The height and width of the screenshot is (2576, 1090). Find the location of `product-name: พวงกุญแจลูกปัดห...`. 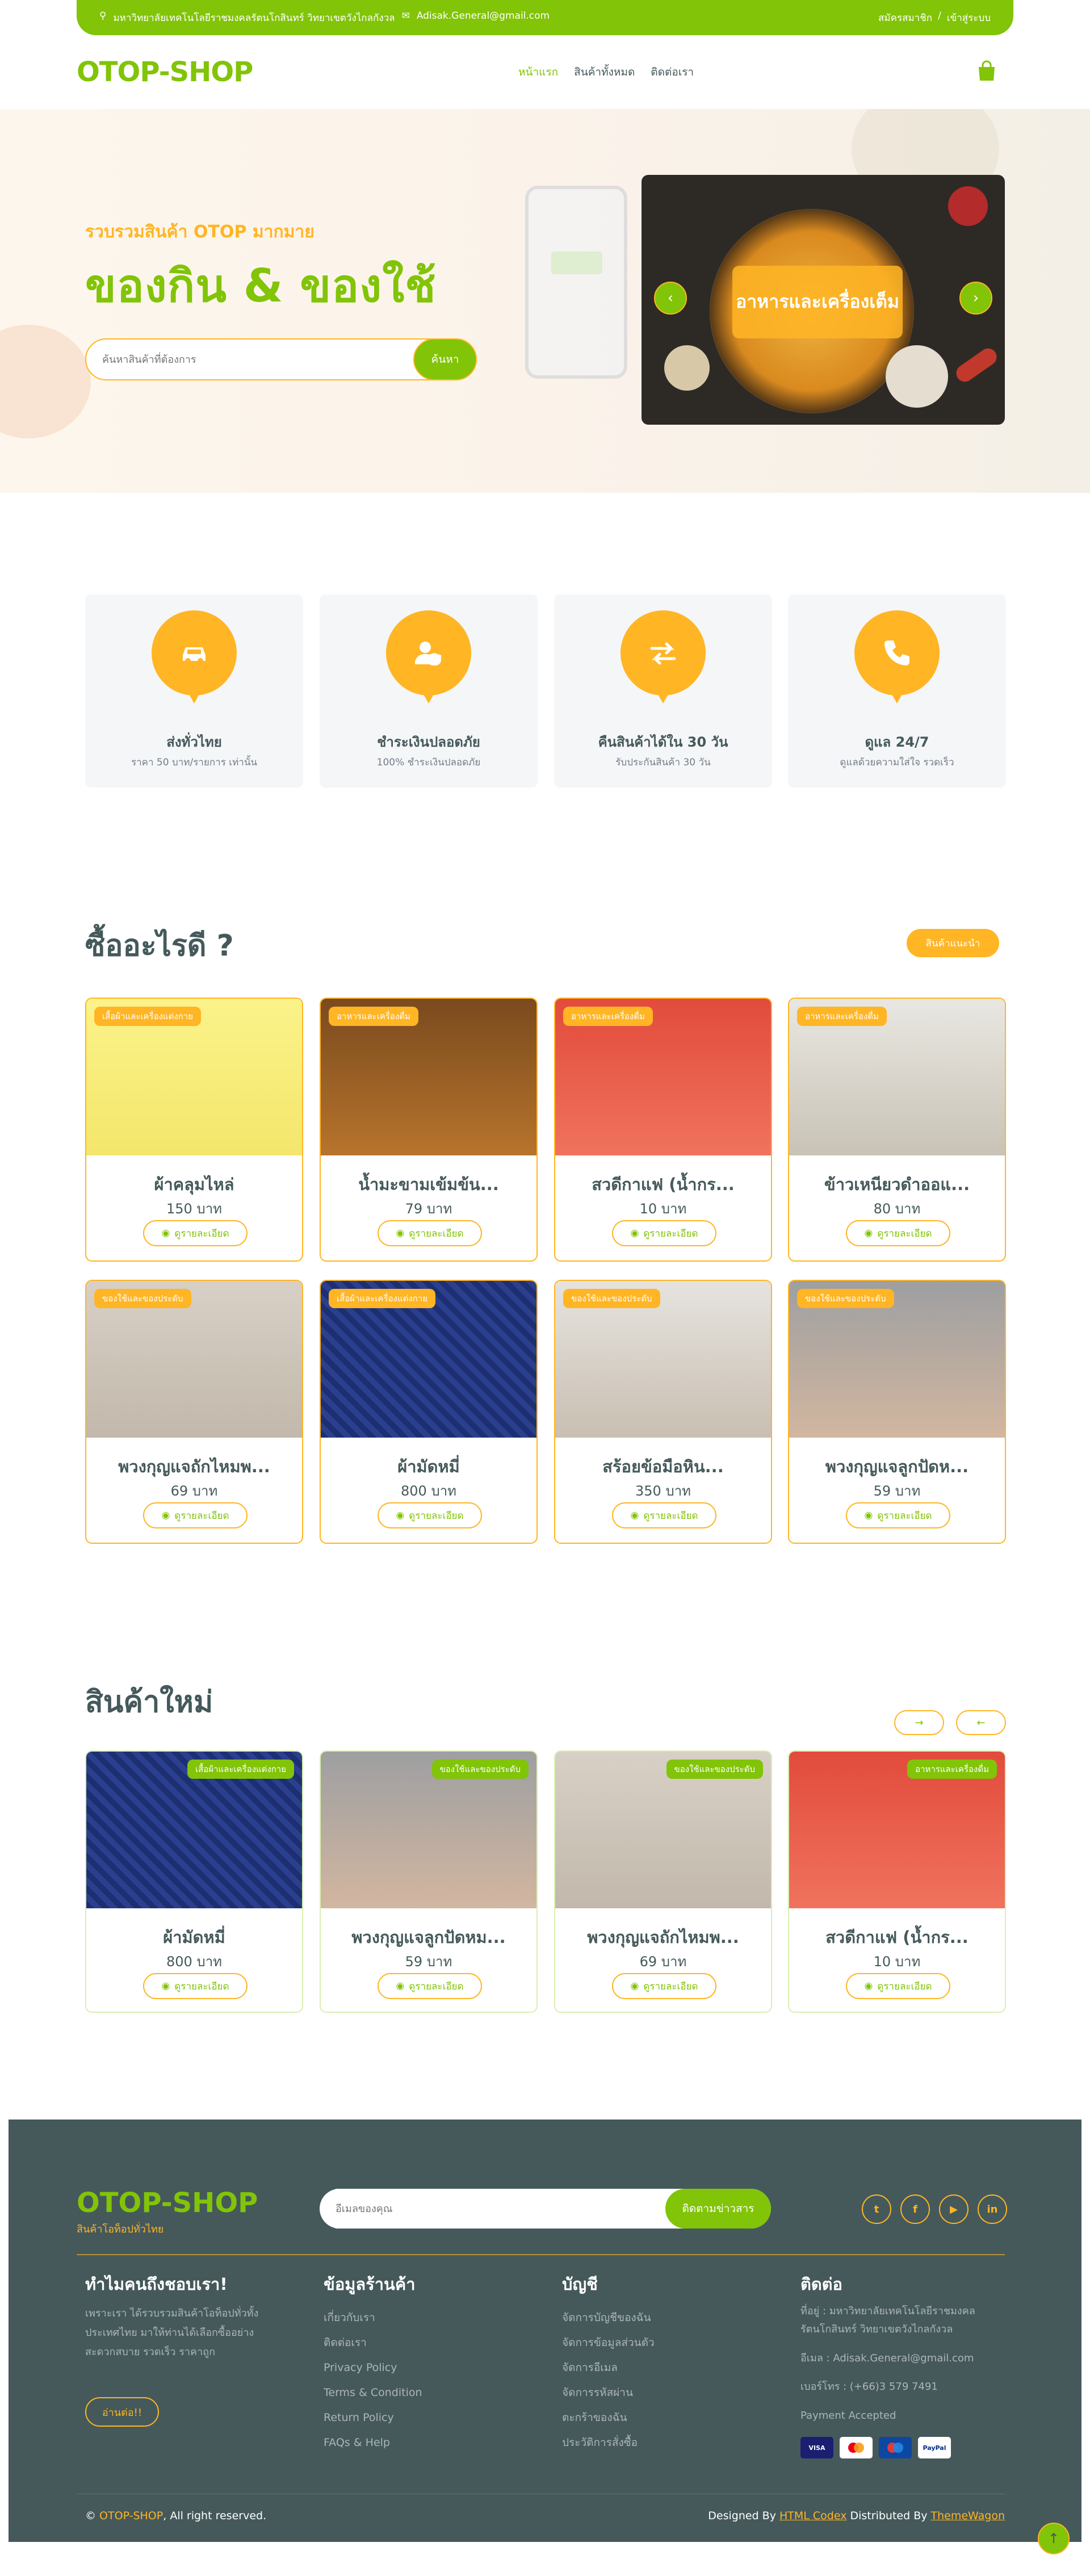

product-name: พวงกุญแจลูกปัดห... is located at coordinates (897, 1467).